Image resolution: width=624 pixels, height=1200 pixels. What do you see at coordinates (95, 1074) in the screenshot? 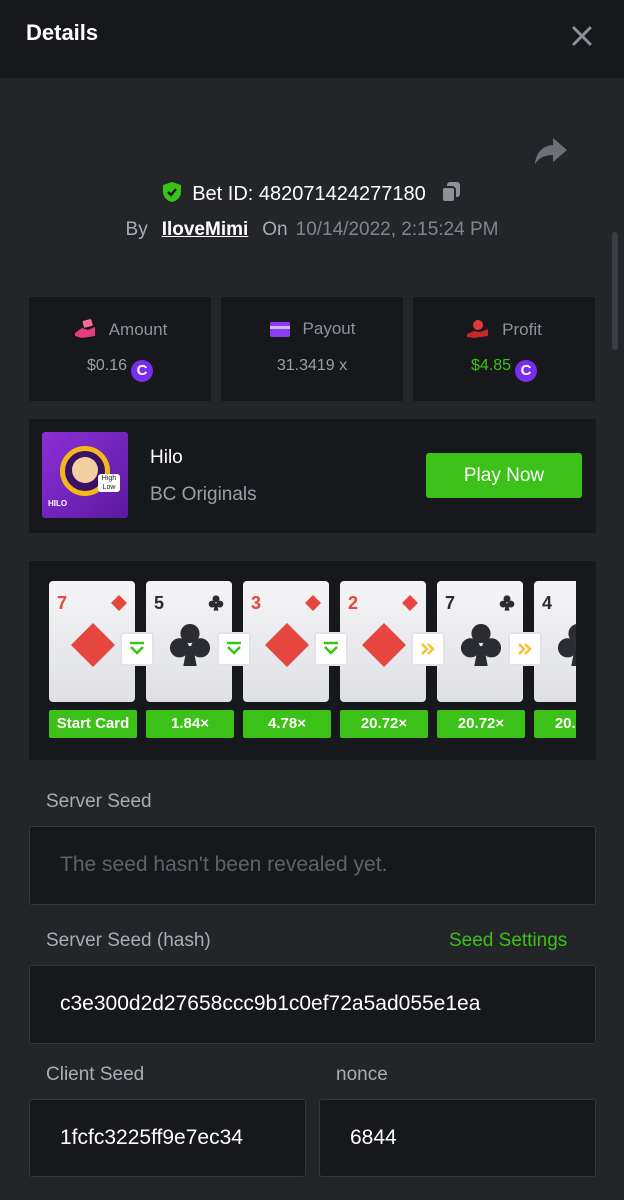
I see `client-seed-label: Client Seed` at bounding box center [95, 1074].